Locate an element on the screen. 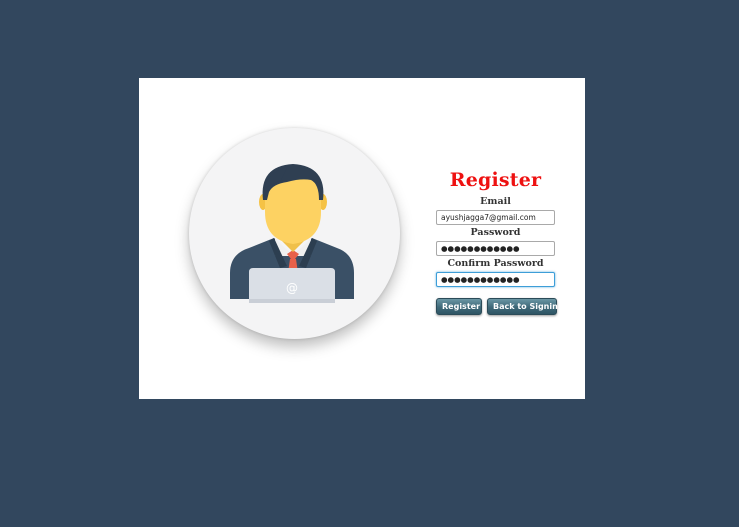 The height and width of the screenshot is (527, 739). email-field is located at coordinates (495, 217).